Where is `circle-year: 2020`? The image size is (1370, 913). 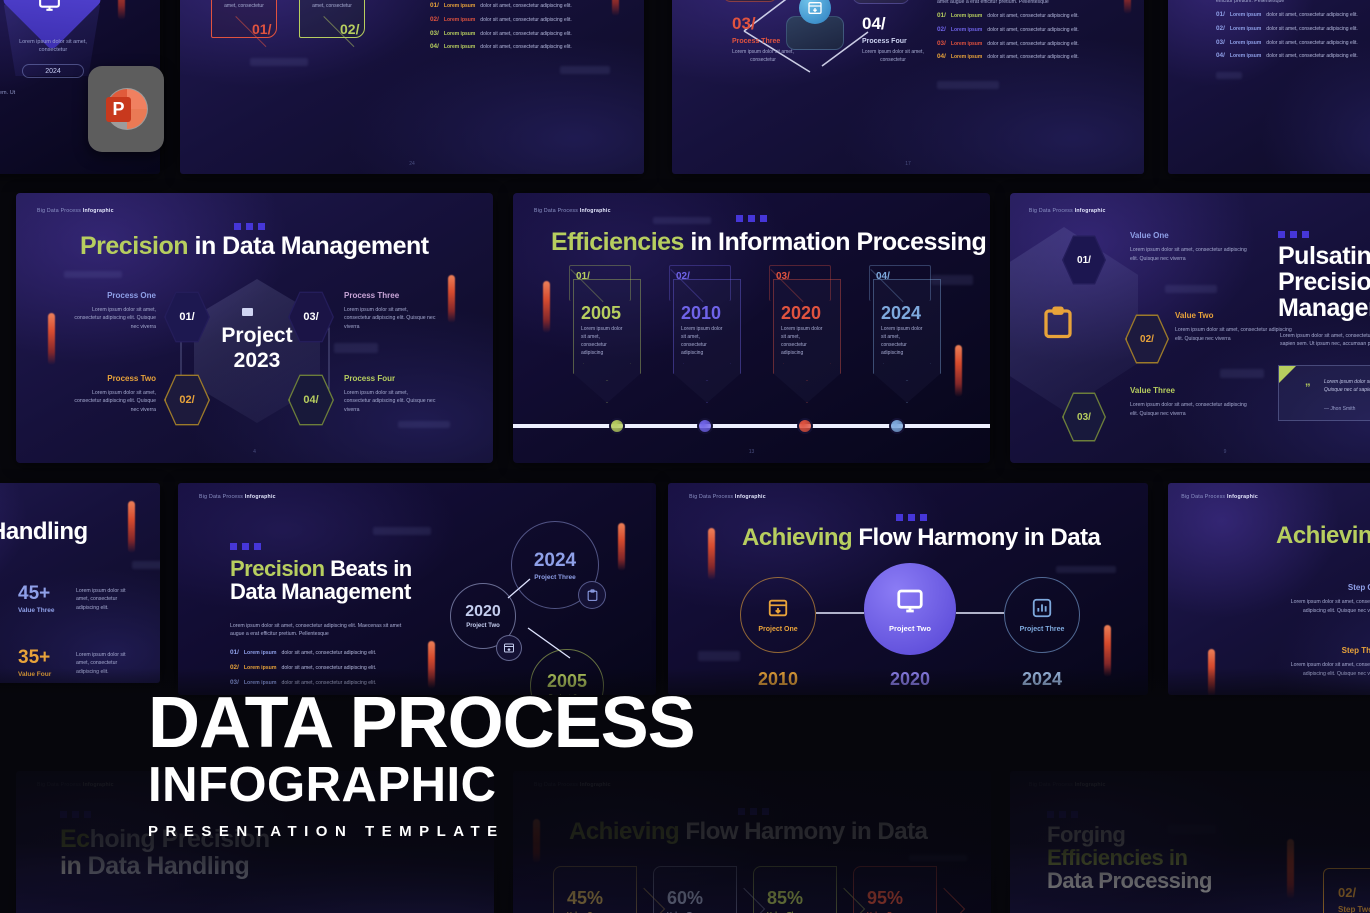
circle-year: 2020 is located at coordinates (483, 611).